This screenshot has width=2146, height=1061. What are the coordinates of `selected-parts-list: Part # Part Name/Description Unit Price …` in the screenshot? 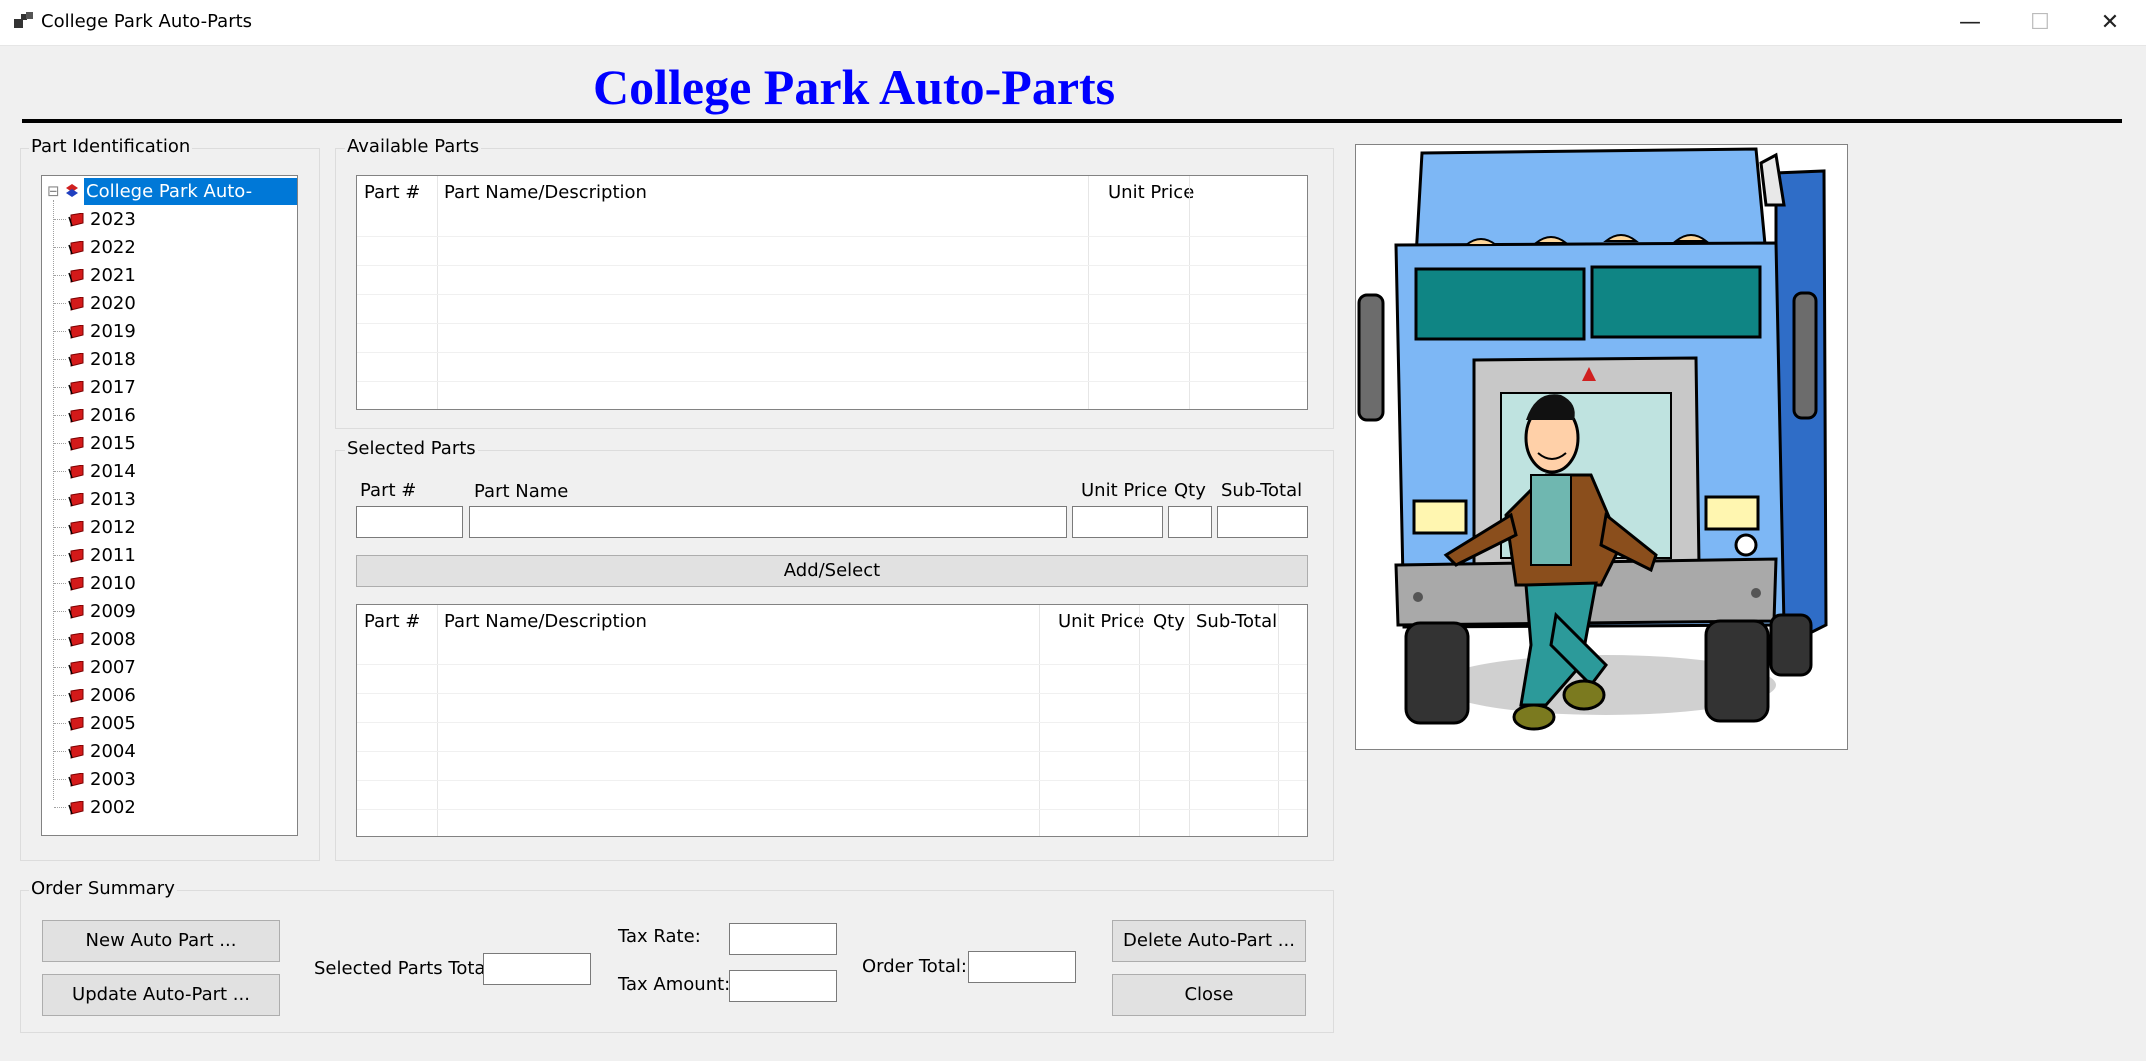 It's located at (832, 720).